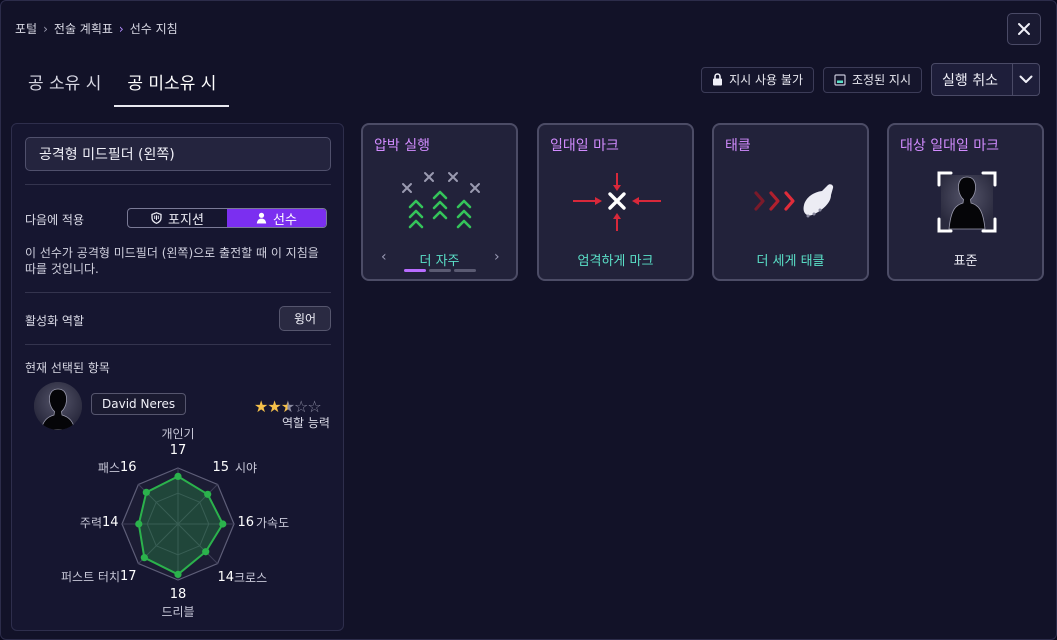  I want to click on breadcrumb-portal: 포털, so click(26, 28).